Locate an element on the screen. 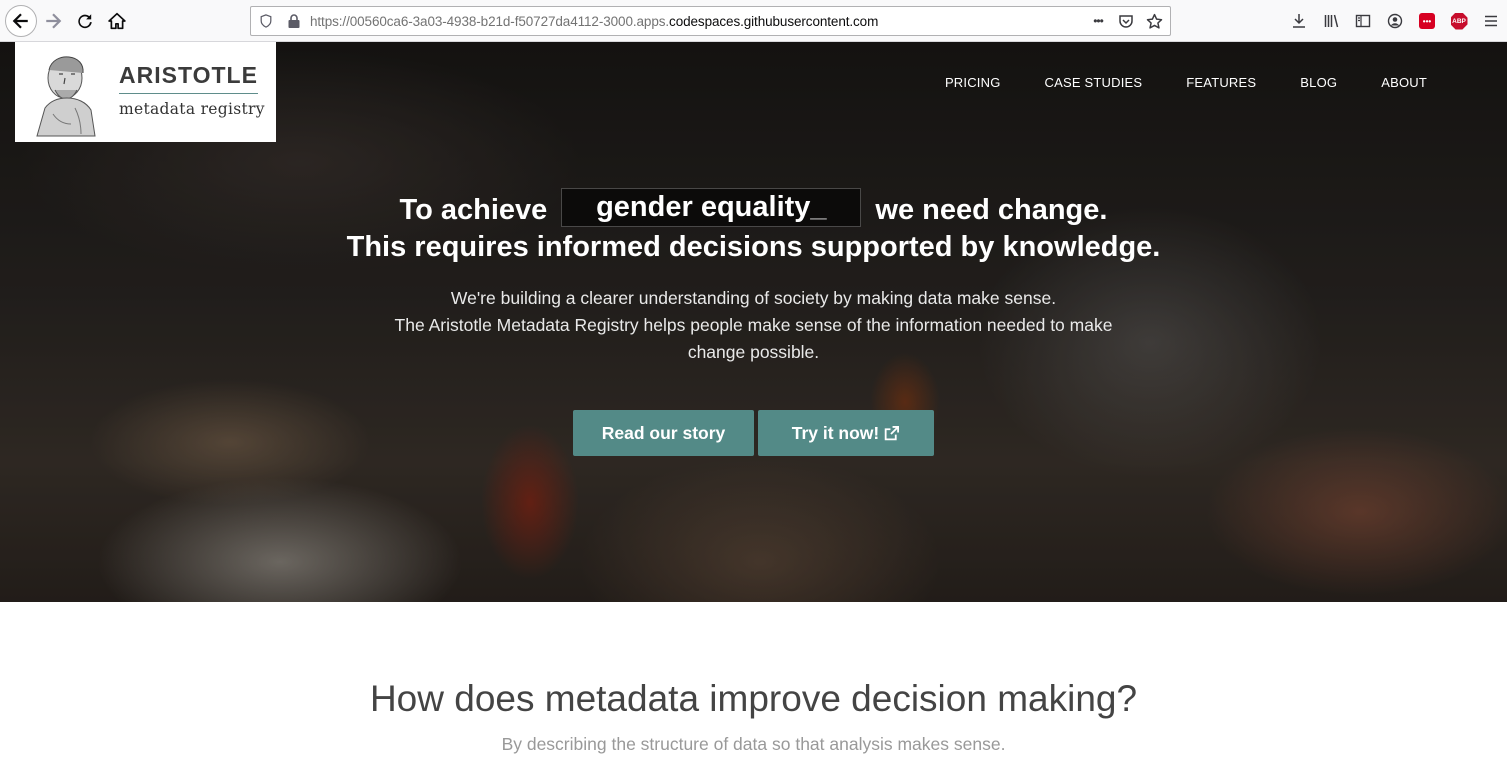  logo-divider is located at coordinates (188, 93).